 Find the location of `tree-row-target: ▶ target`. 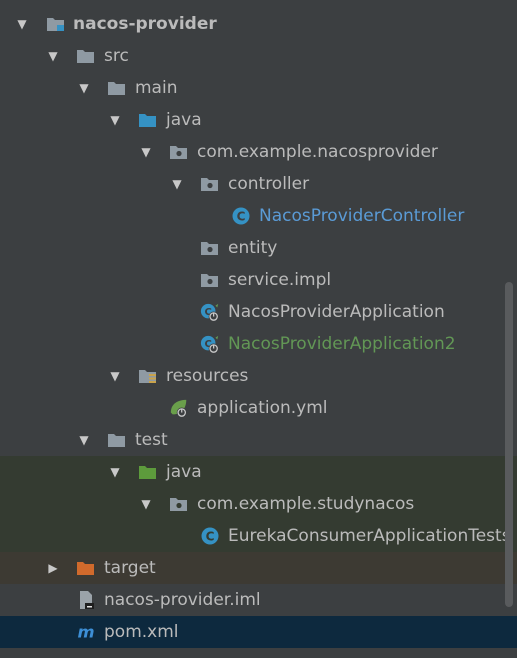

tree-row-target: ▶ target is located at coordinates (258, 568).